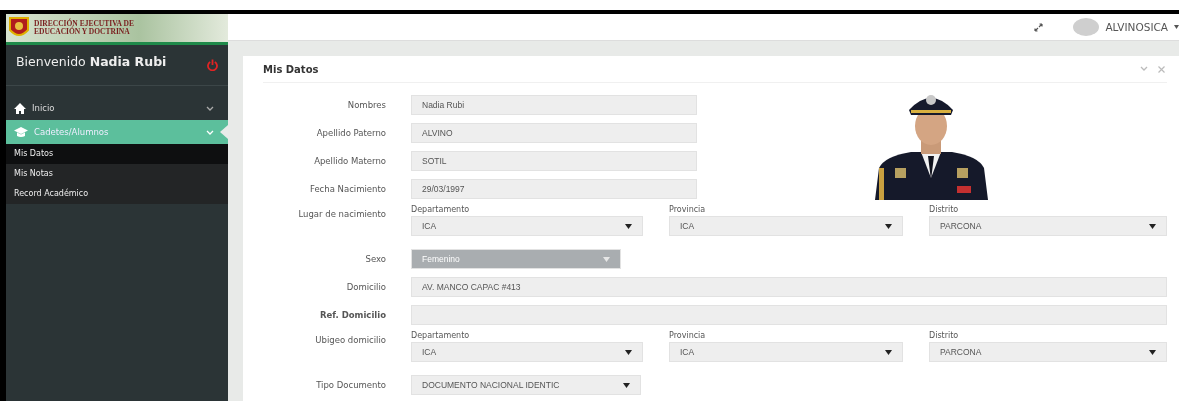 The width and height of the screenshot is (1179, 401). What do you see at coordinates (291, 69) in the screenshot?
I see `panel-title: Mis Datos` at bounding box center [291, 69].